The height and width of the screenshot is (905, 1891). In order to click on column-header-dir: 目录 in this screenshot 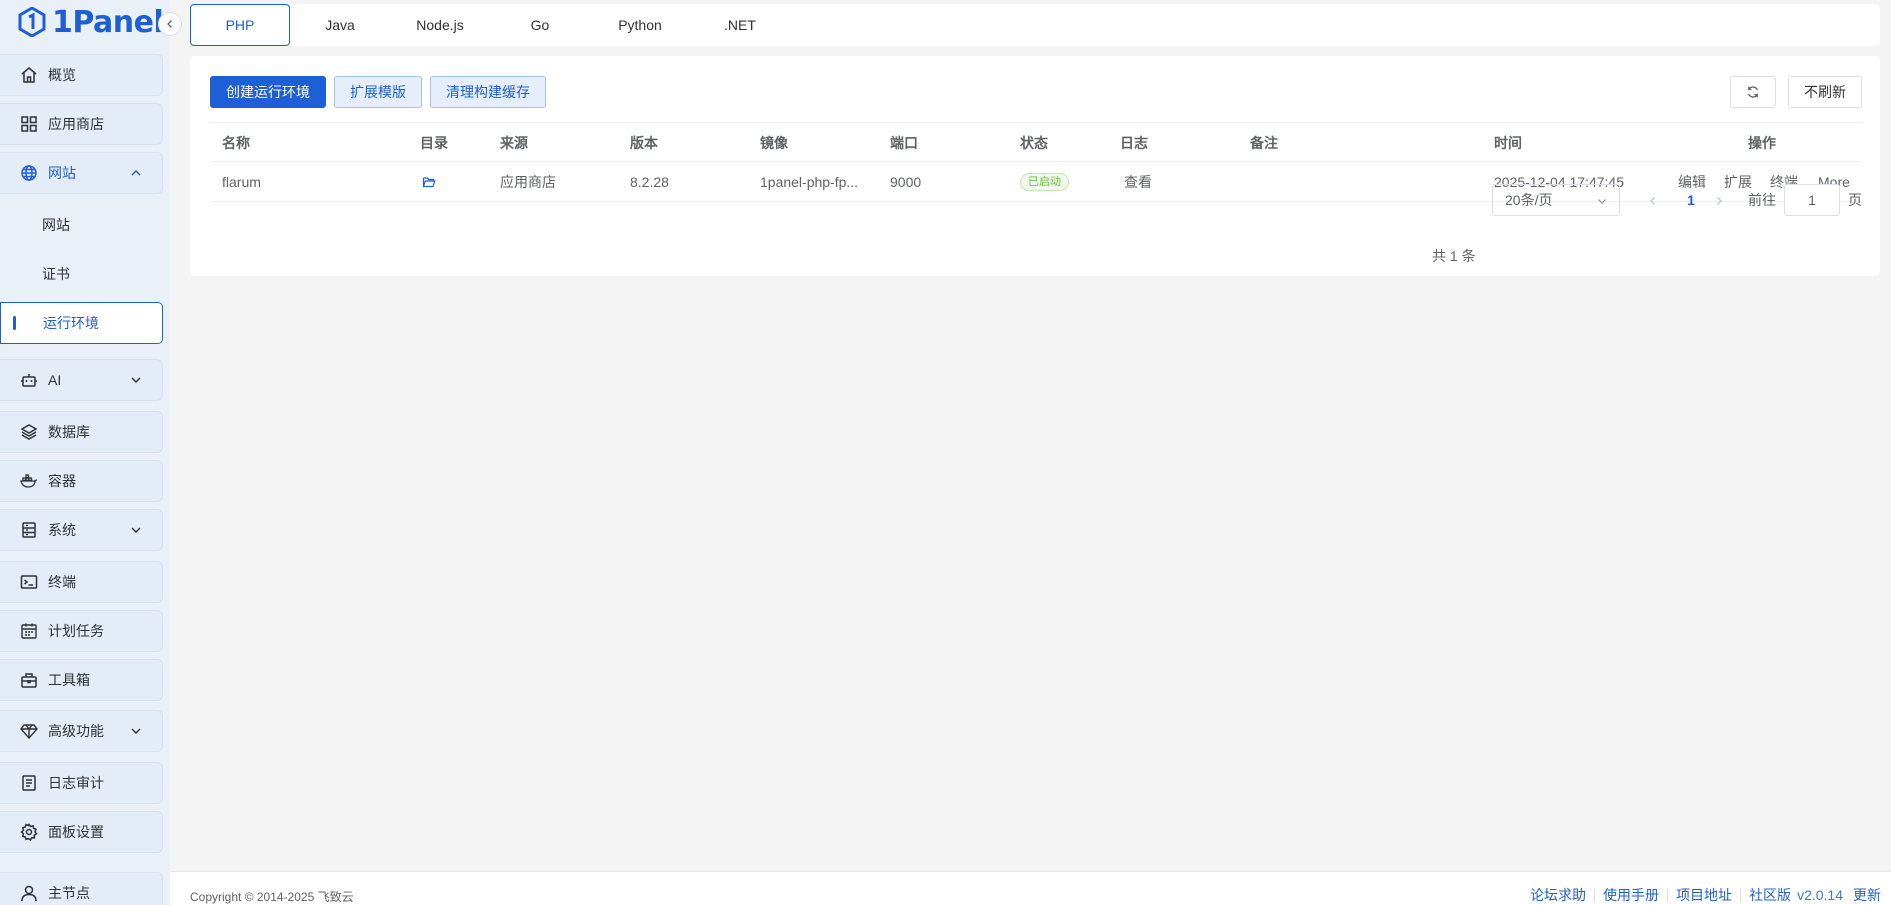, I will do `click(434, 143)`.